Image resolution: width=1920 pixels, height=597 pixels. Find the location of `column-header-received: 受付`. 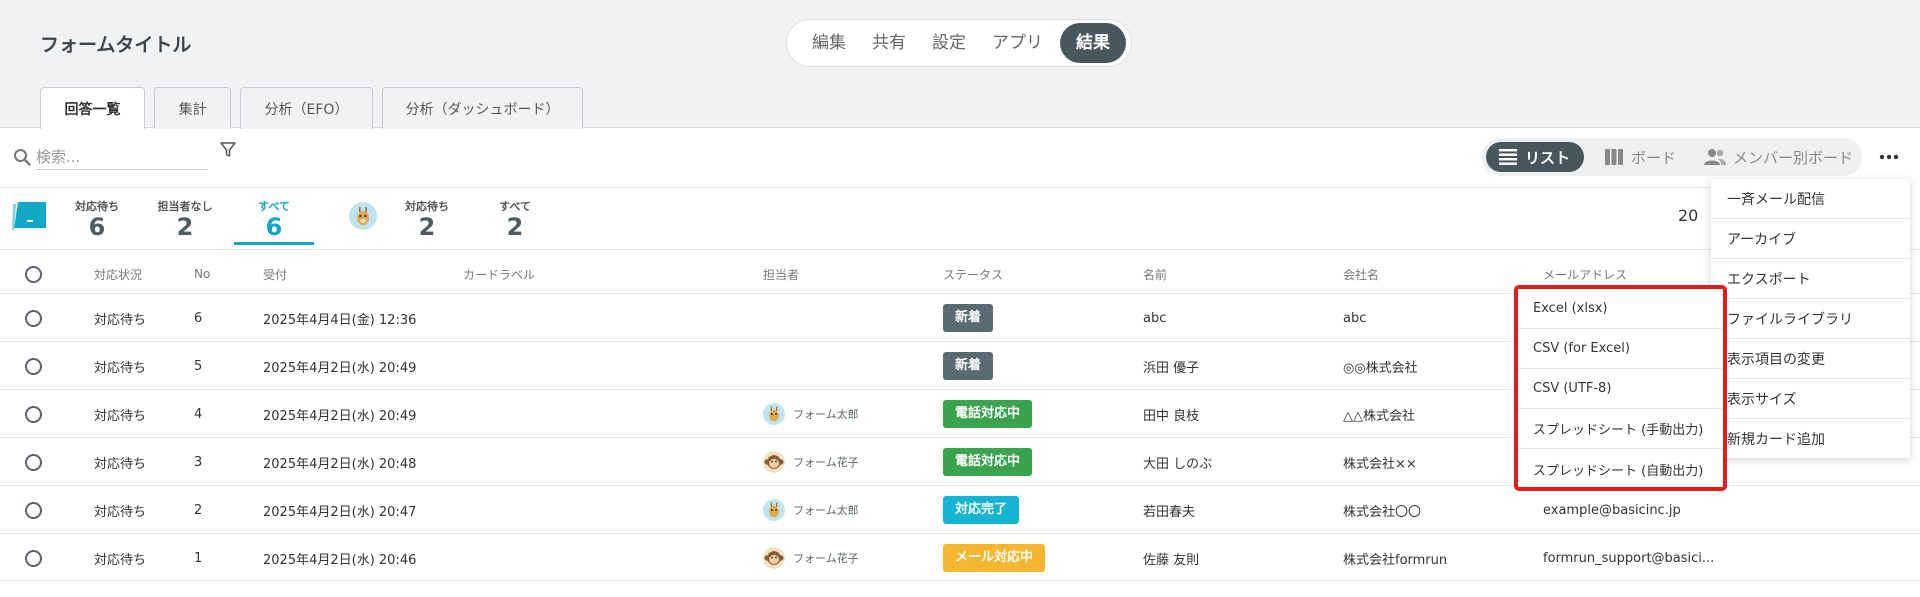

column-header-received: 受付 is located at coordinates (275, 274).